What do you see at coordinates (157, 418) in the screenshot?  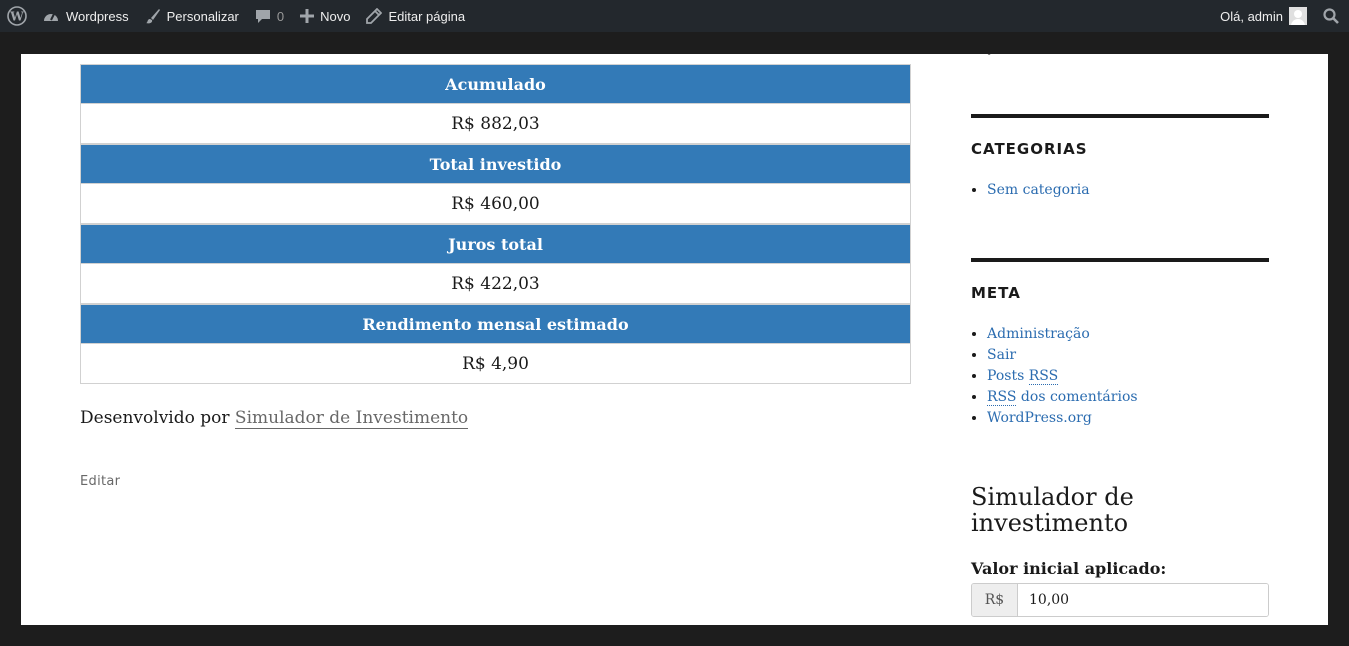 I see `credit-prefix: Desenvolvido por` at bounding box center [157, 418].